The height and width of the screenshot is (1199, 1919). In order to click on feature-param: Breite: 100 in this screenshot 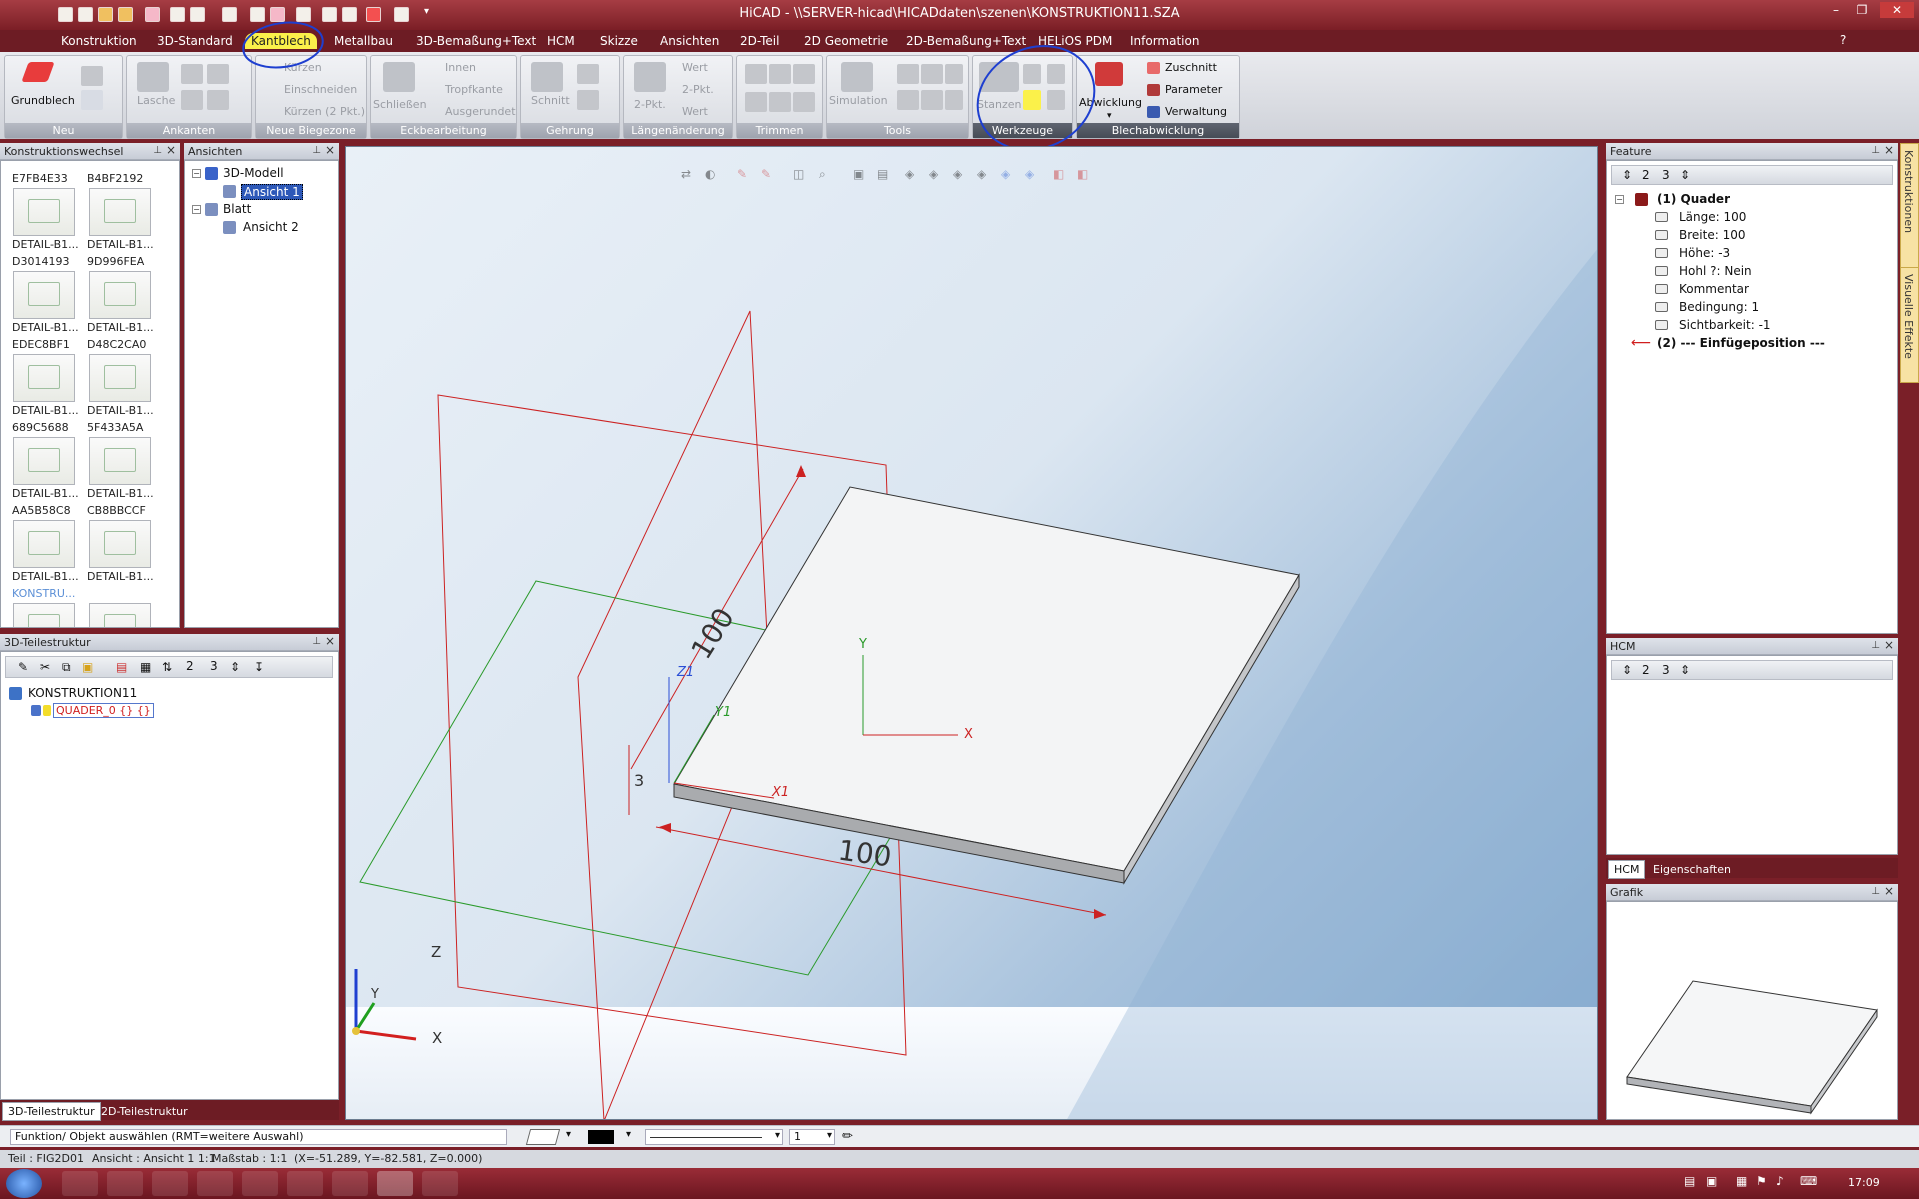, I will do `click(1712, 235)`.